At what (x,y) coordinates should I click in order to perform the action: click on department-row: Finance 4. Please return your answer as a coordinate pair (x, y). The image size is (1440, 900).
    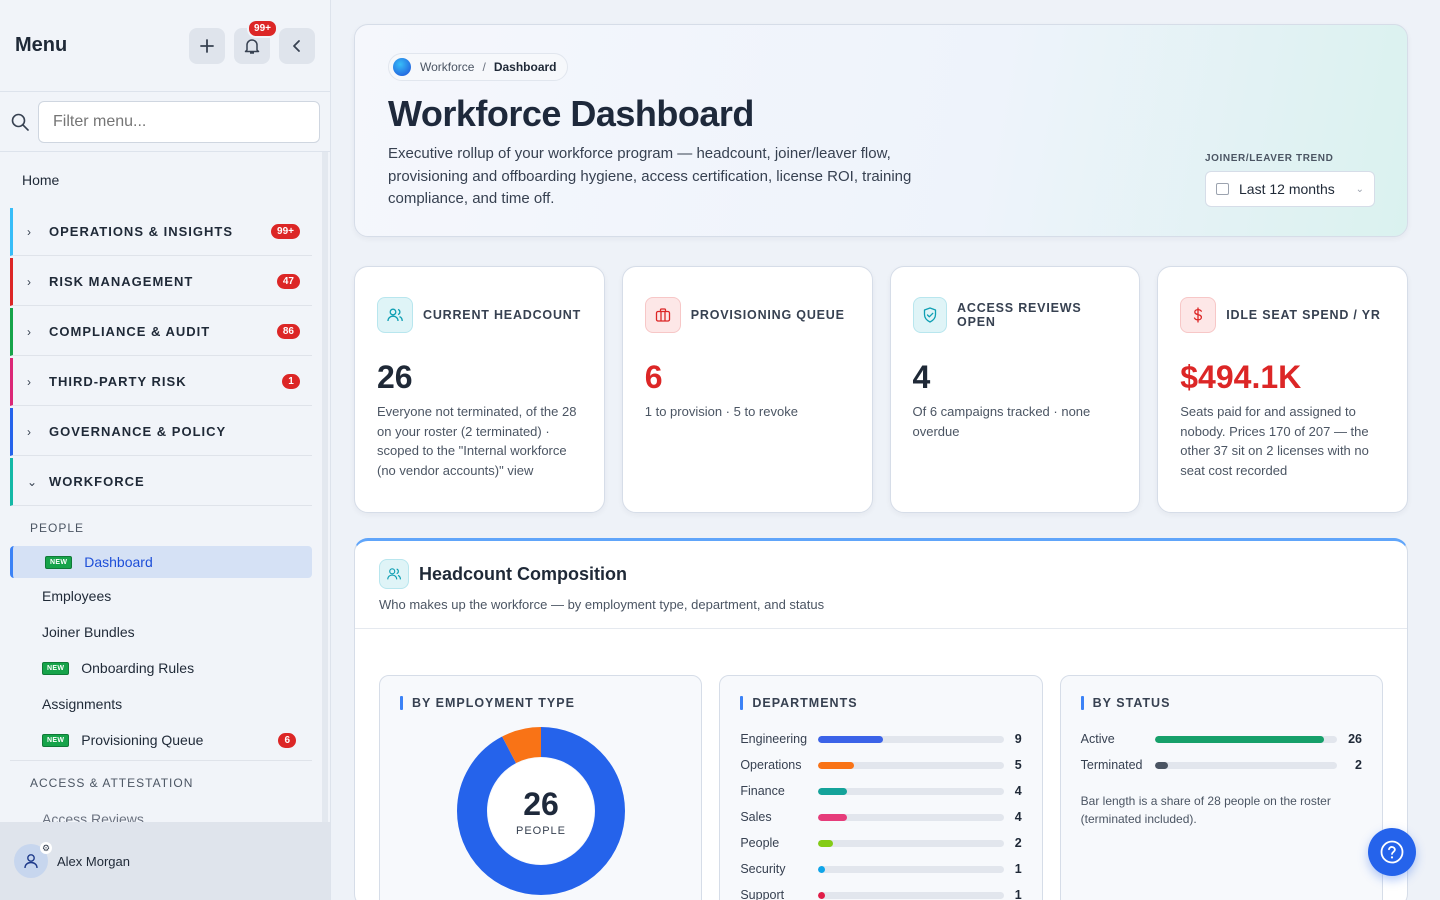
    Looking at the image, I should click on (880, 791).